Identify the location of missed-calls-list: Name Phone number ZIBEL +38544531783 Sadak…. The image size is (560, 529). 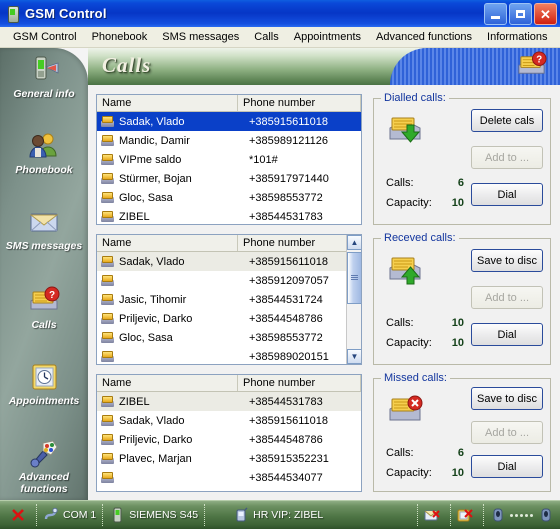
(229, 433).